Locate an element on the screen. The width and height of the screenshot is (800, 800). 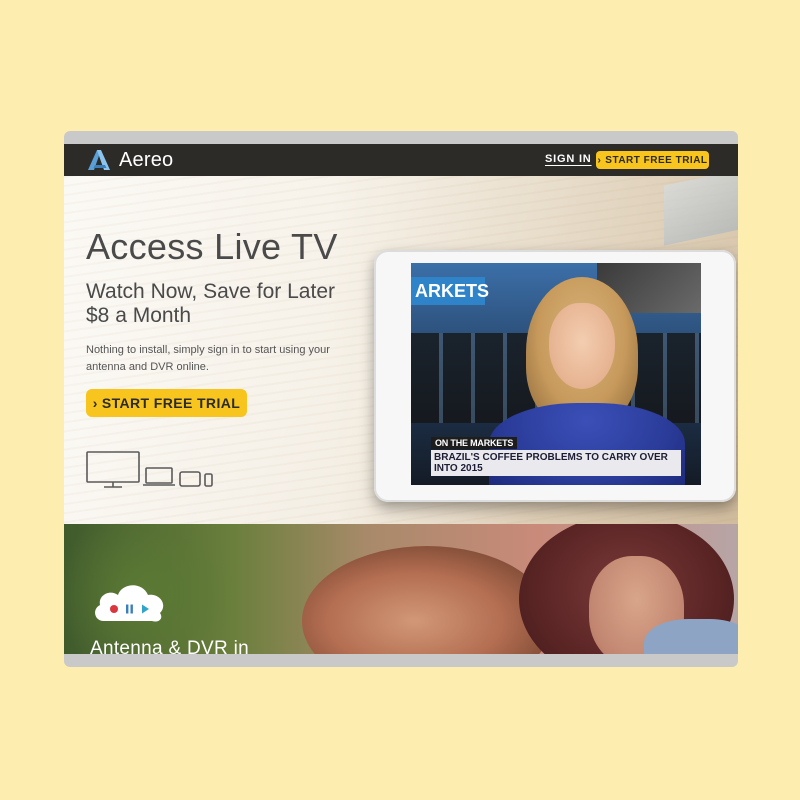
hero-start-free-trial-button: › START FREE TRIAL is located at coordinates (166, 403).